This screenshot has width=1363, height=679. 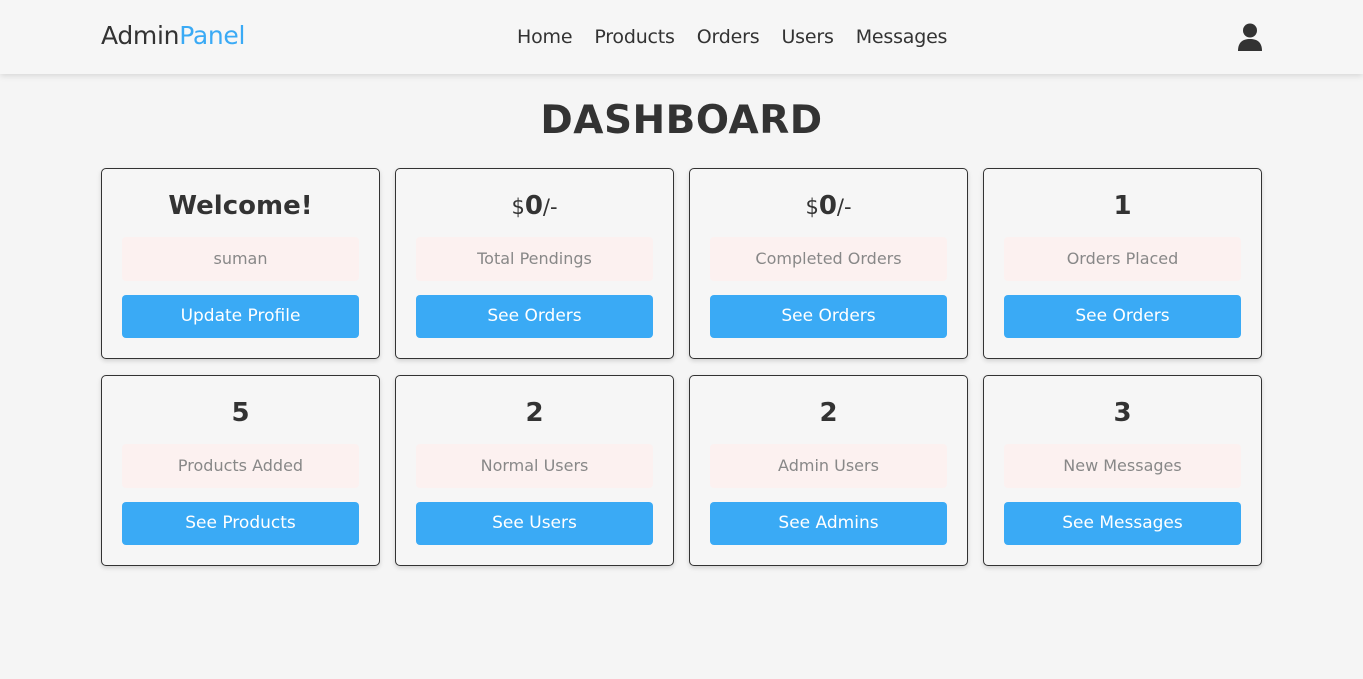 I want to click on card-total-pendings: $0/- Total Pendings See Orders, so click(x=534, y=263).